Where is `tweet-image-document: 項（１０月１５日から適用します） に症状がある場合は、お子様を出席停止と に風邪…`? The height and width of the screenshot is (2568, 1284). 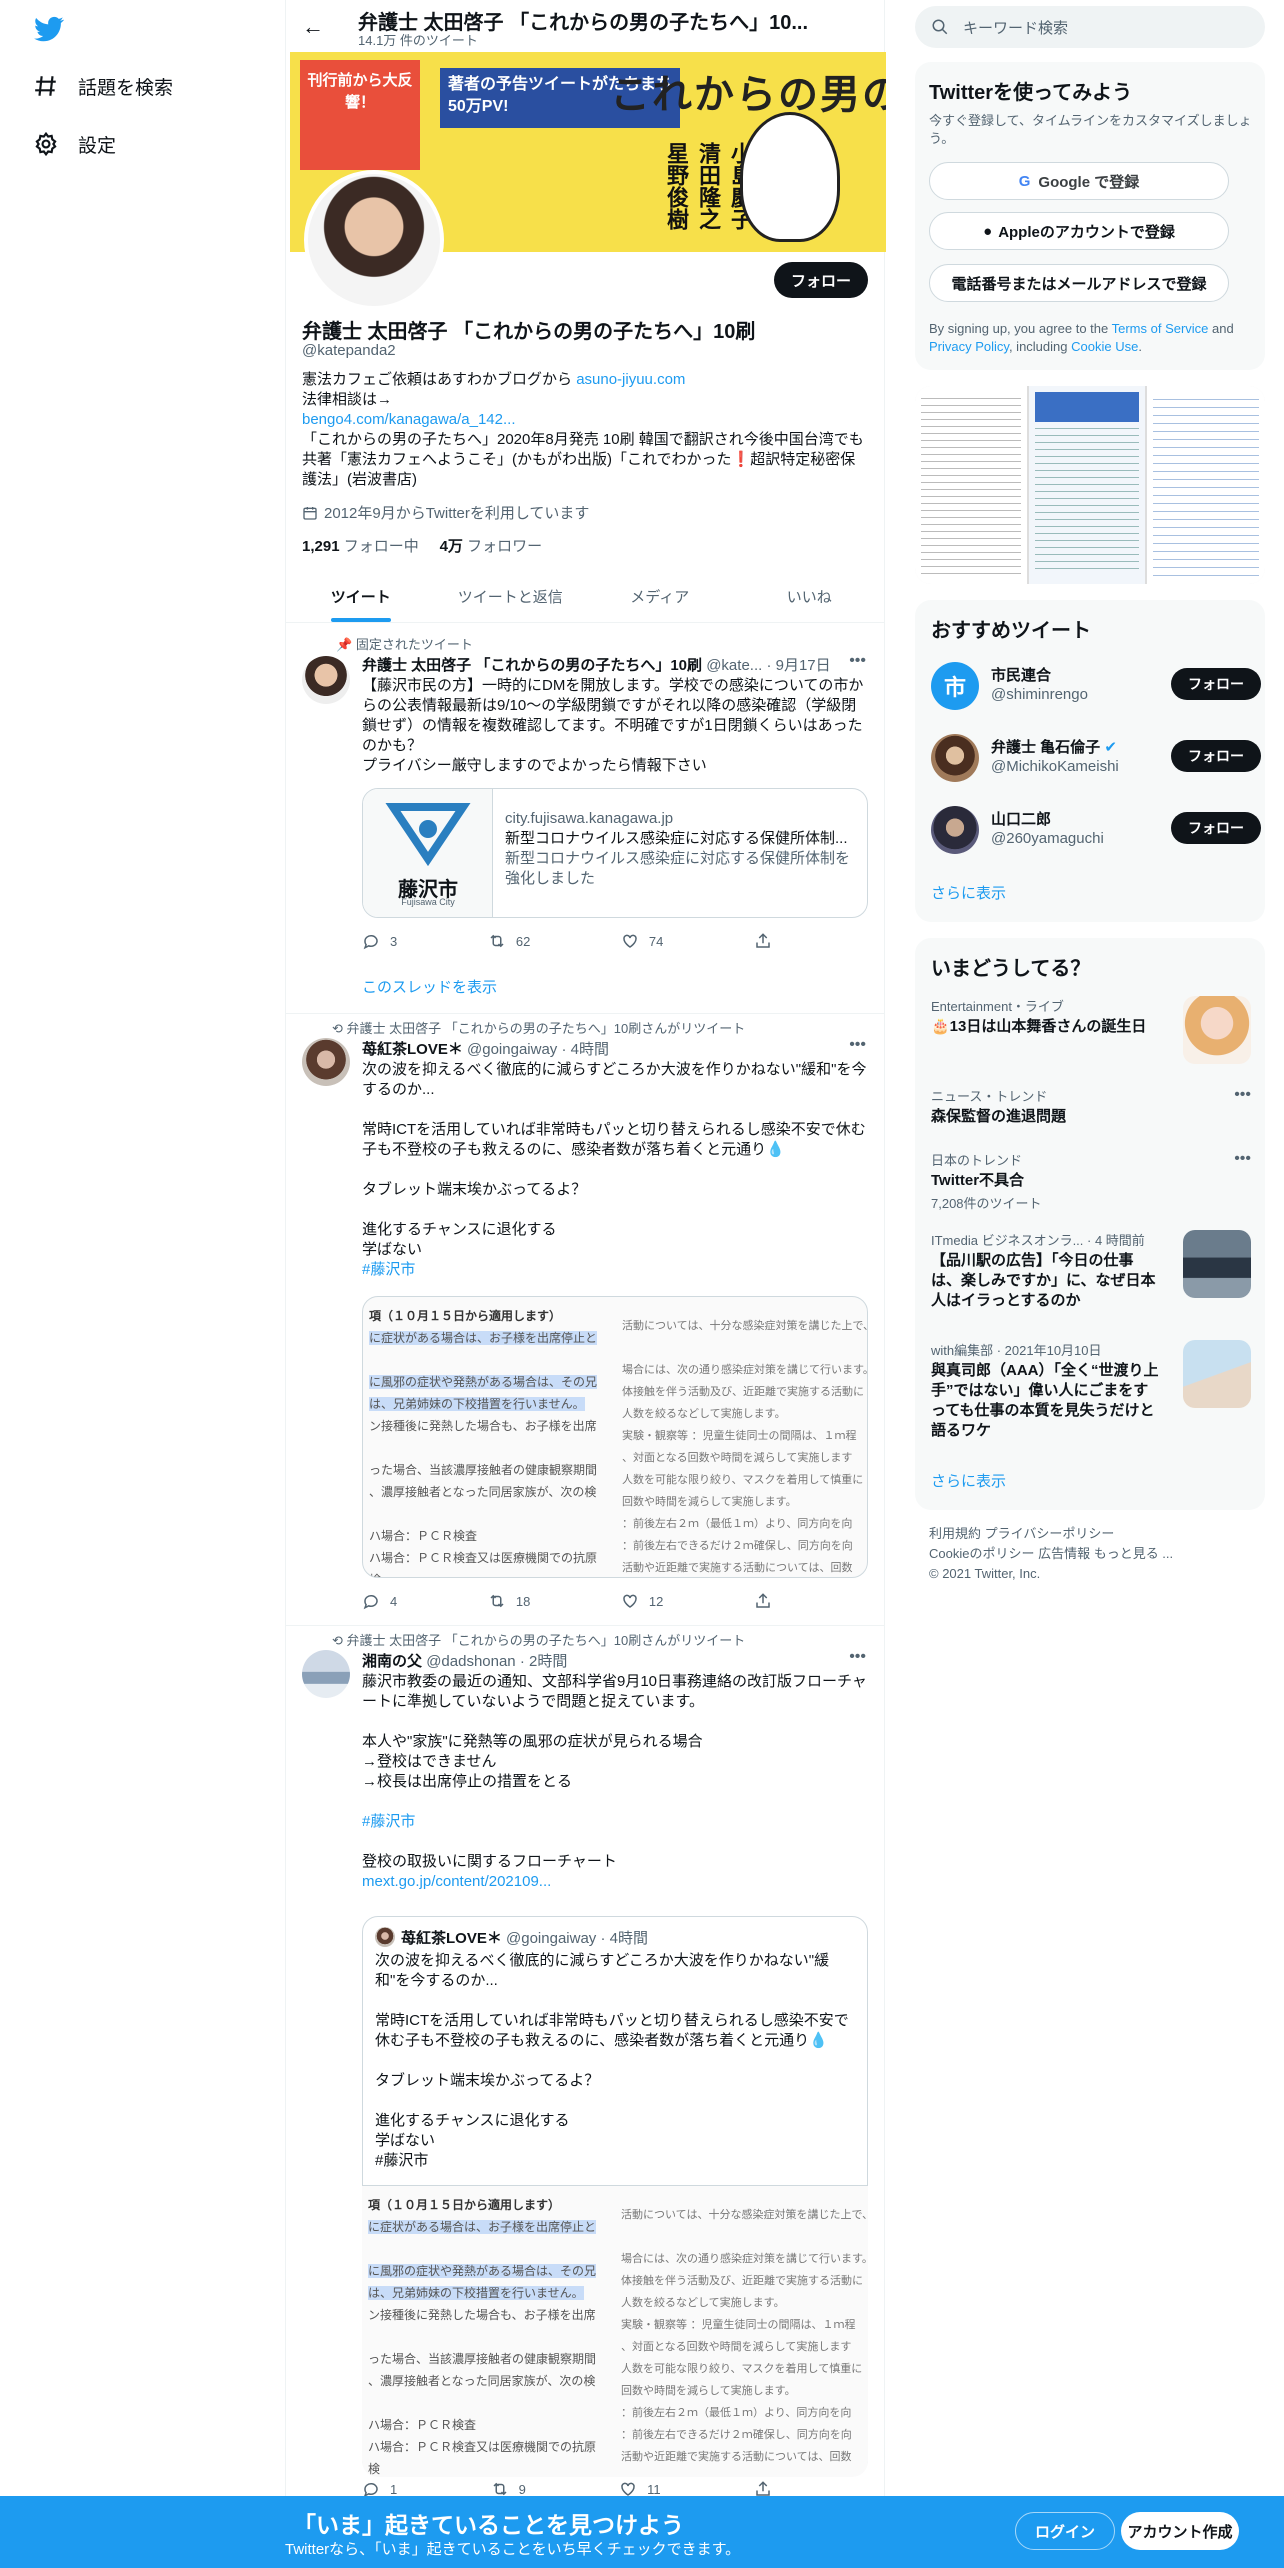
tweet-image-document: 項（１０月１５日から適用します） に症状がある場合は、お子様を出席停止と に風邪… is located at coordinates (615, 1437).